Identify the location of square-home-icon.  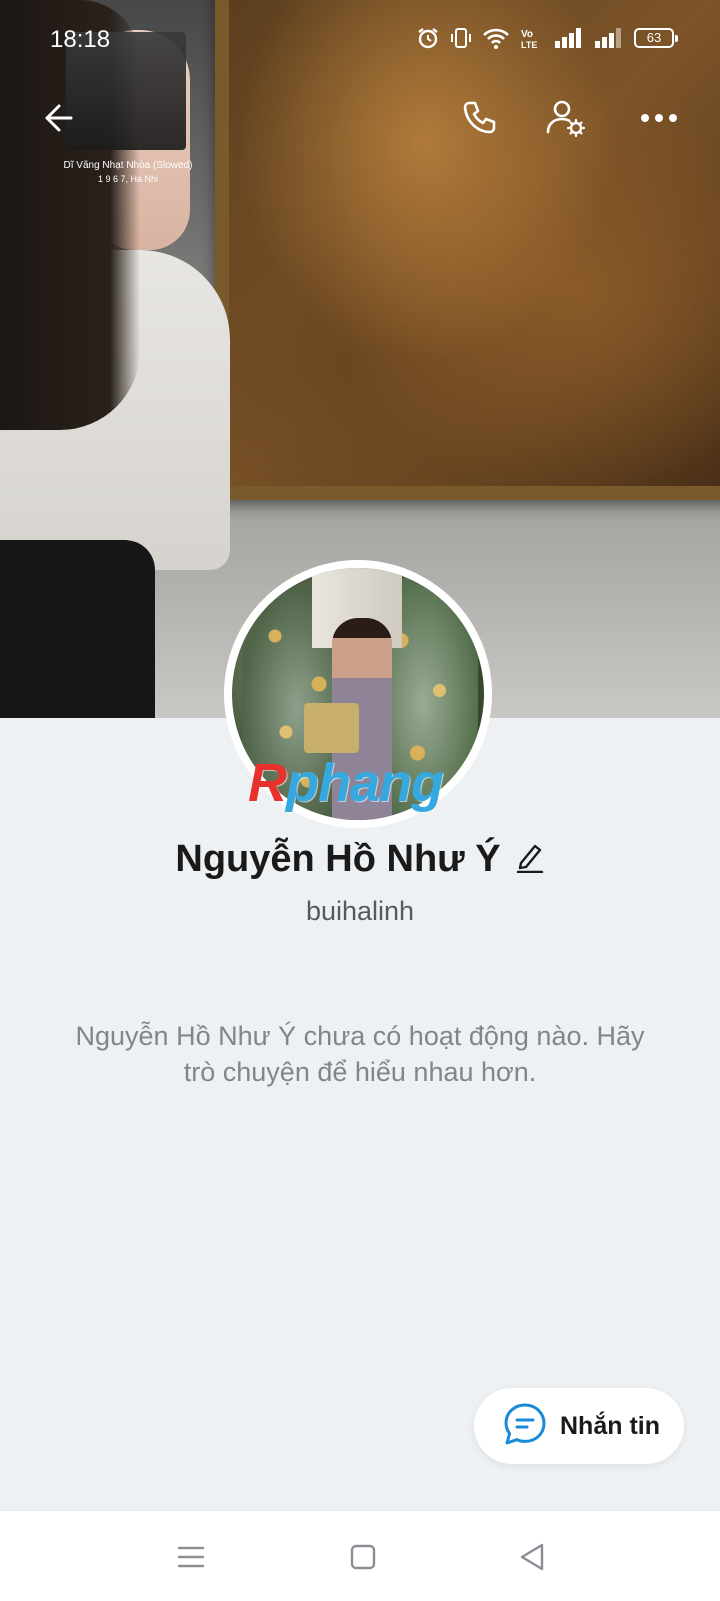
(363, 1559).